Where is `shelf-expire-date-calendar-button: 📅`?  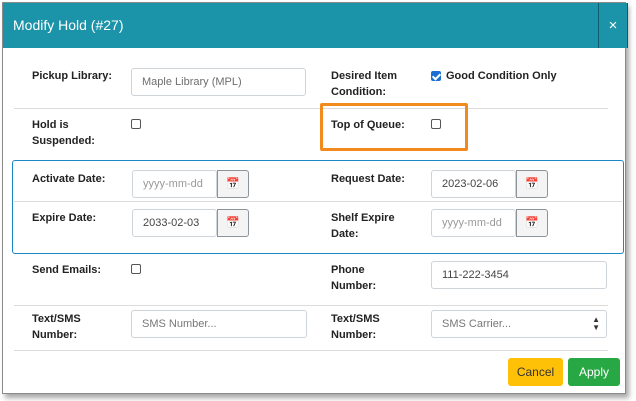 shelf-expire-date-calendar-button: 📅 is located at coordinates (532, 223).